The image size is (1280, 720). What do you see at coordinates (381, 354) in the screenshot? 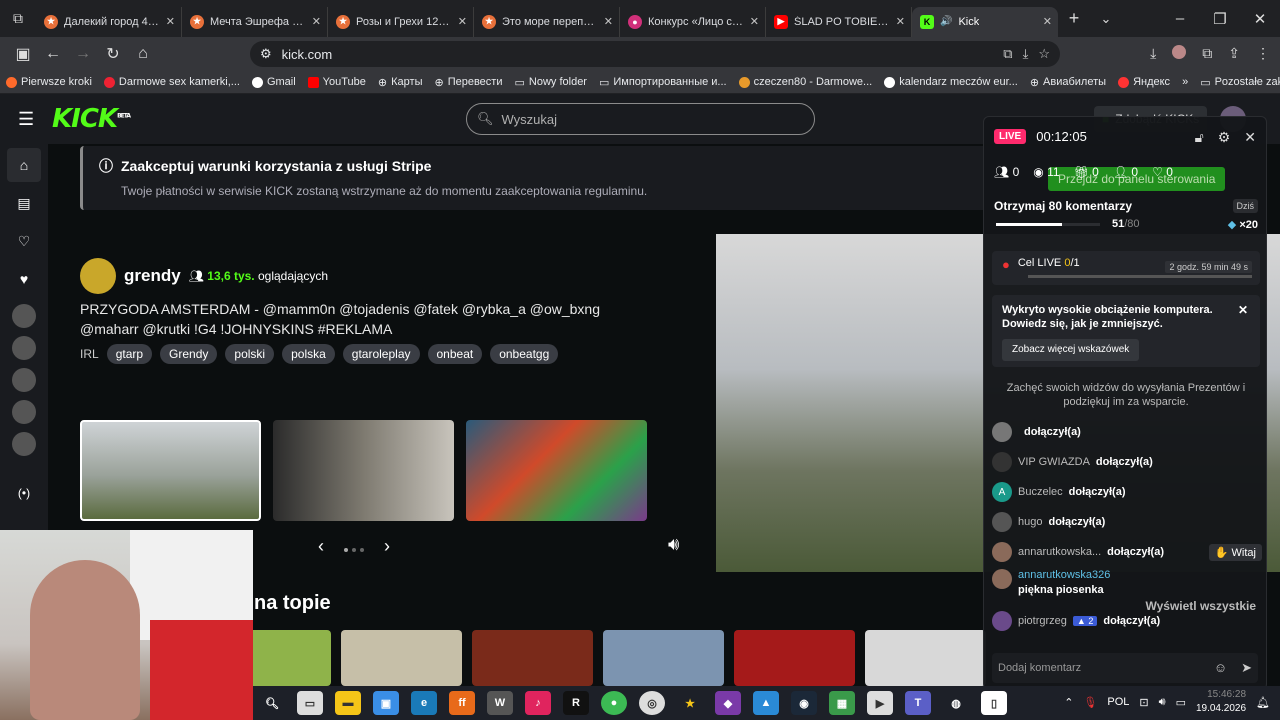
I see `tag-chip: gtaroleplay` at bounding box center [381, 354].